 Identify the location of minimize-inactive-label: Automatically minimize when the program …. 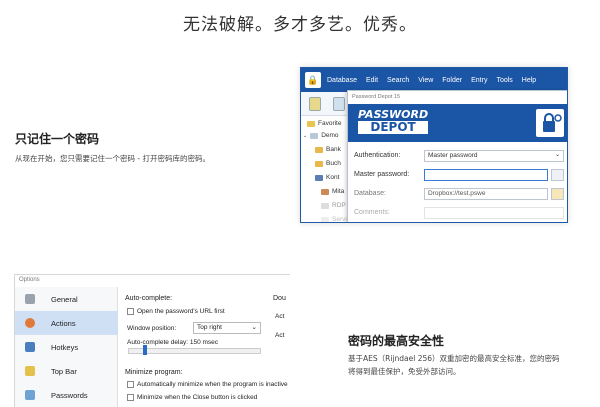
(212, 385).